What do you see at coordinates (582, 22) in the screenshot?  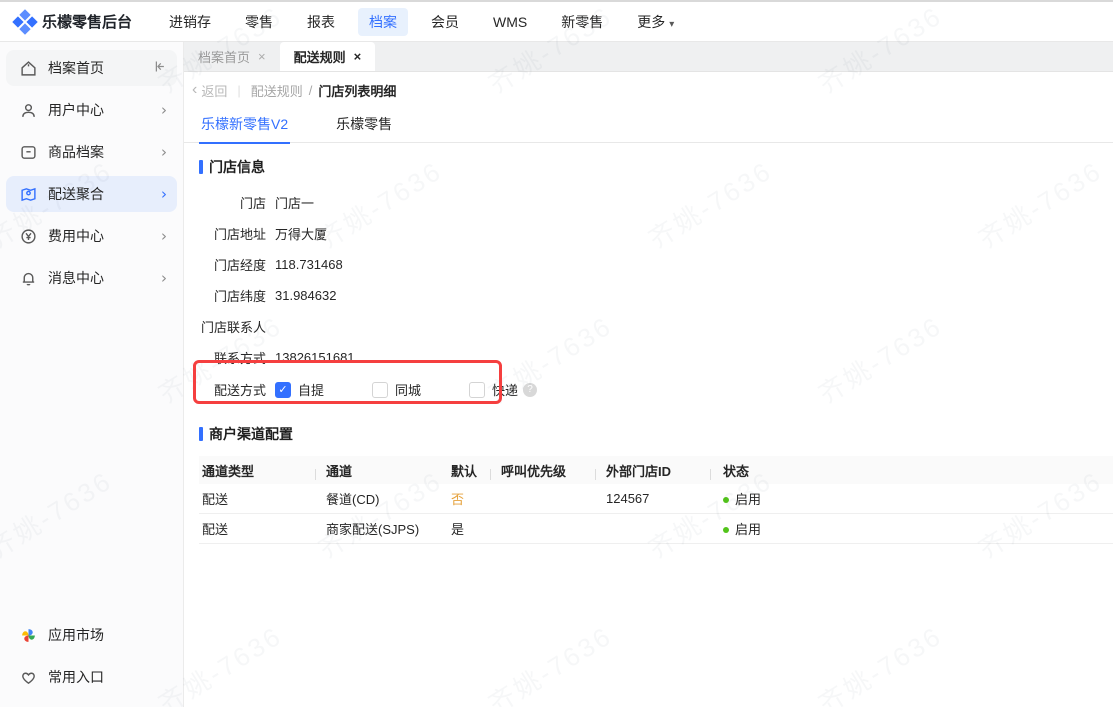 I see `nav-item-new-retail: 新零售` at bounding box center [582, 22].